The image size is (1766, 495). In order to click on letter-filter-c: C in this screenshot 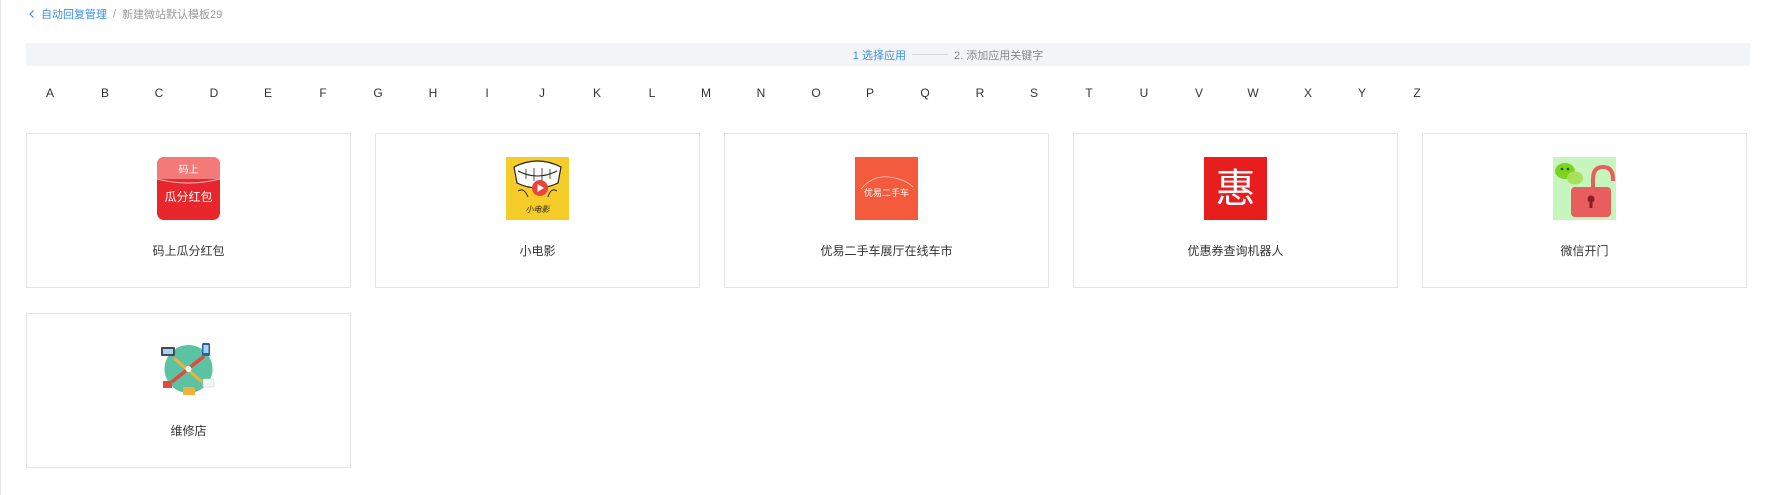, I will do `click(159, 93)`.